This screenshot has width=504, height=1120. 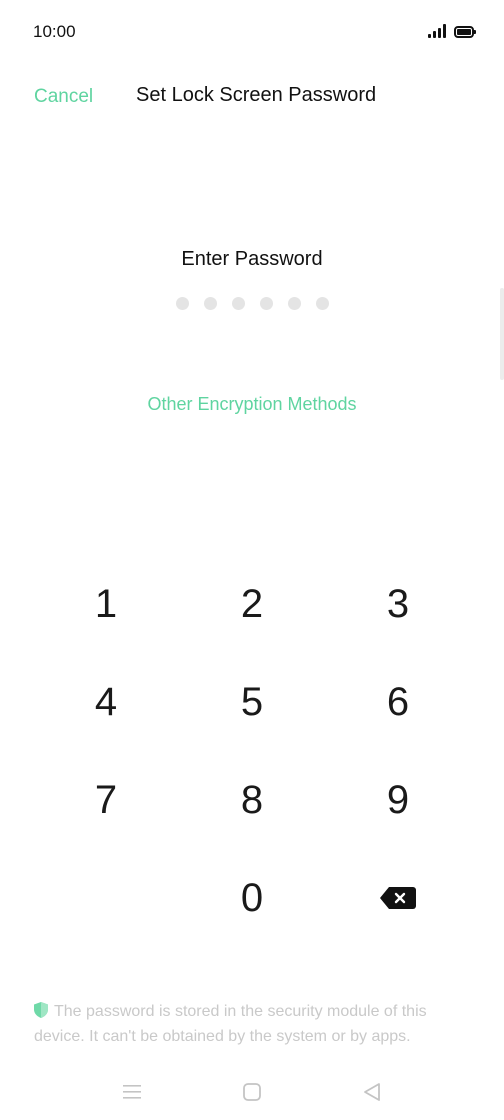 I want to click on header: Cancel Set Lock Screen Password, so click(x=252, y=97).